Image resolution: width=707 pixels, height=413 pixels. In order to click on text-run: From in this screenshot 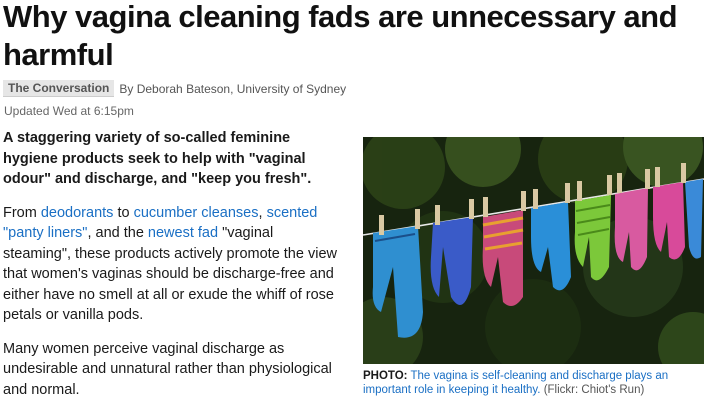, I will do `click(22, 212)`.